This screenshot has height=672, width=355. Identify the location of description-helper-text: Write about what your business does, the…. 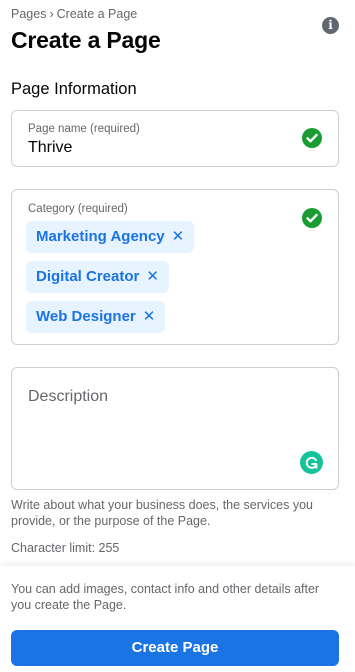
(162, 513).